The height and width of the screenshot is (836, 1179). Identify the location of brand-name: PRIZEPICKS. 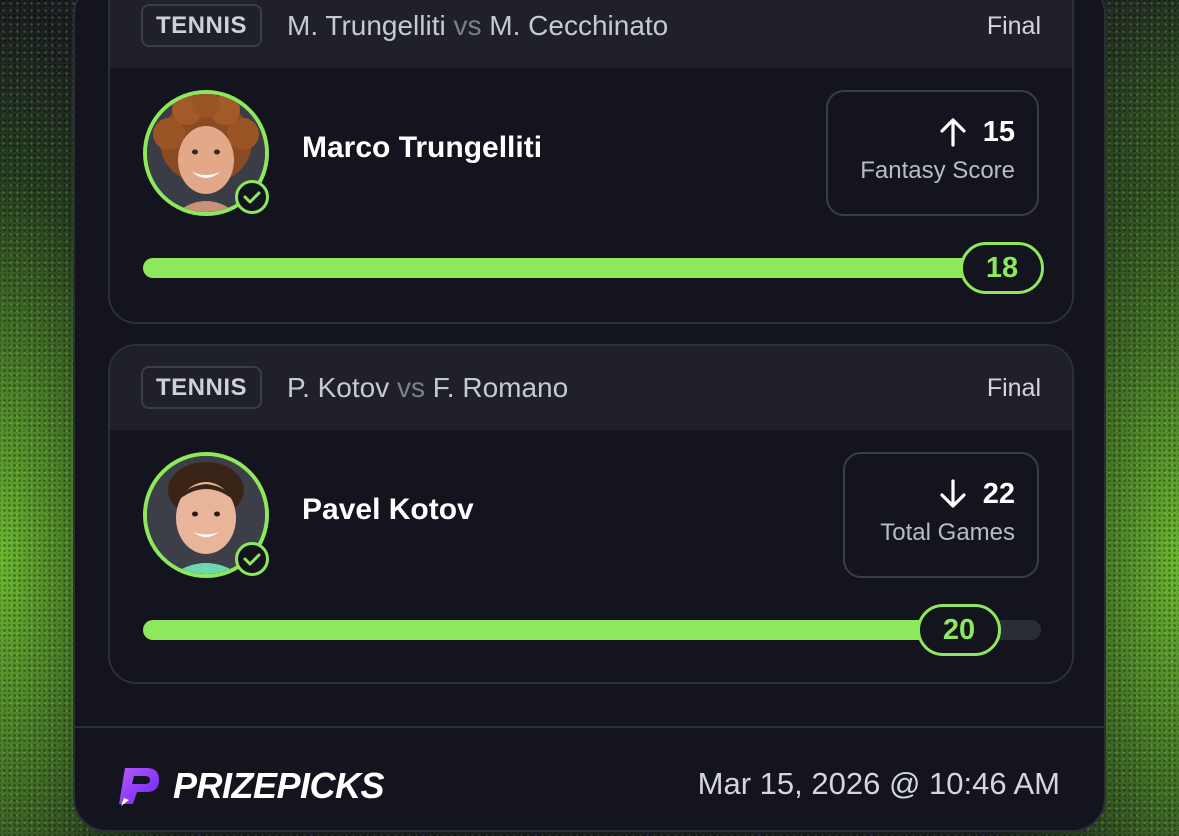
(279, 785).